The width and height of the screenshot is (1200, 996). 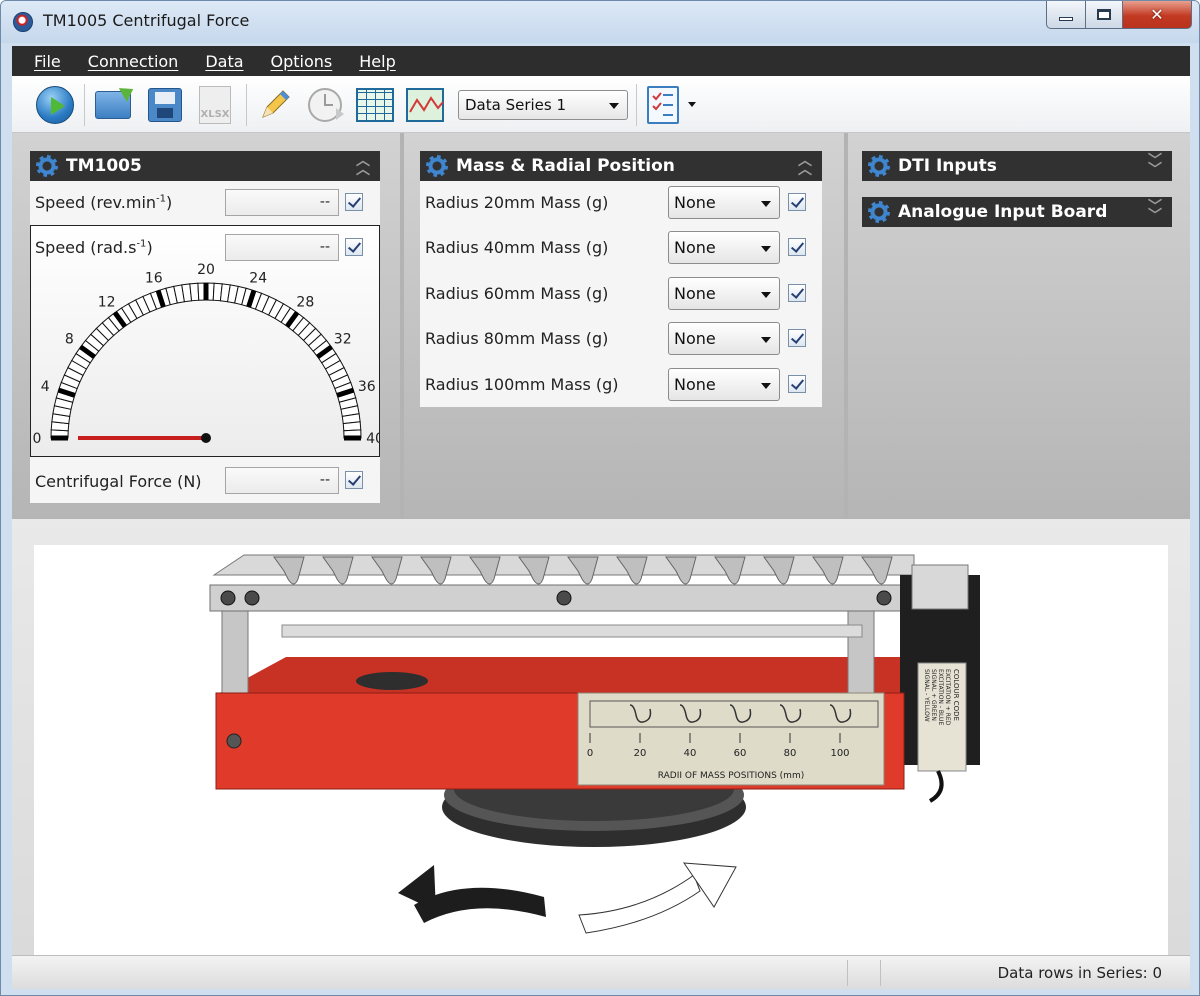 I want to click on tm1005-panel-header: TM1005 ︿ ︿, so click(x=205, y=166).